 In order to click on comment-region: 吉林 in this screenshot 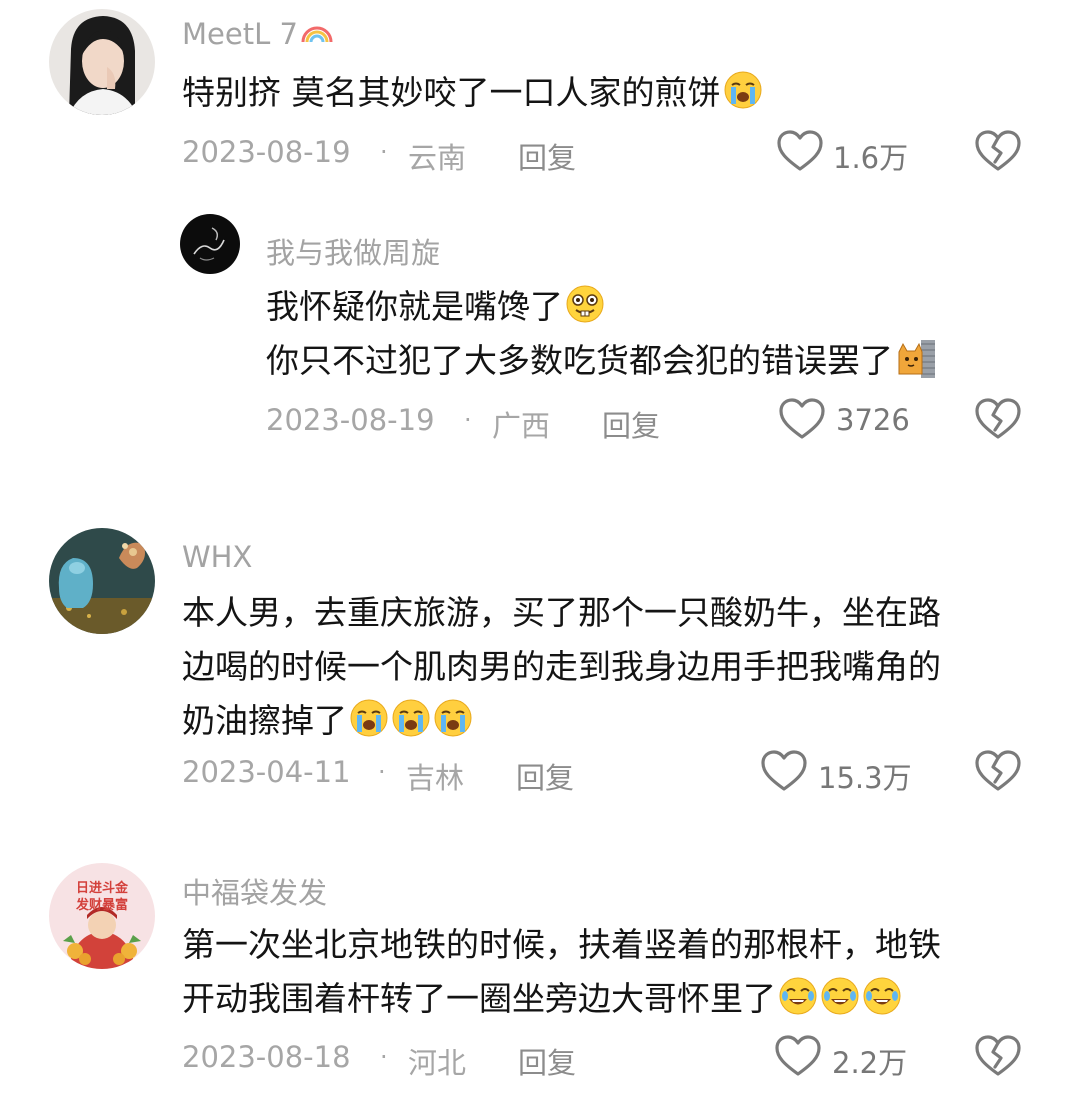, I will do `click(435, 778)`.